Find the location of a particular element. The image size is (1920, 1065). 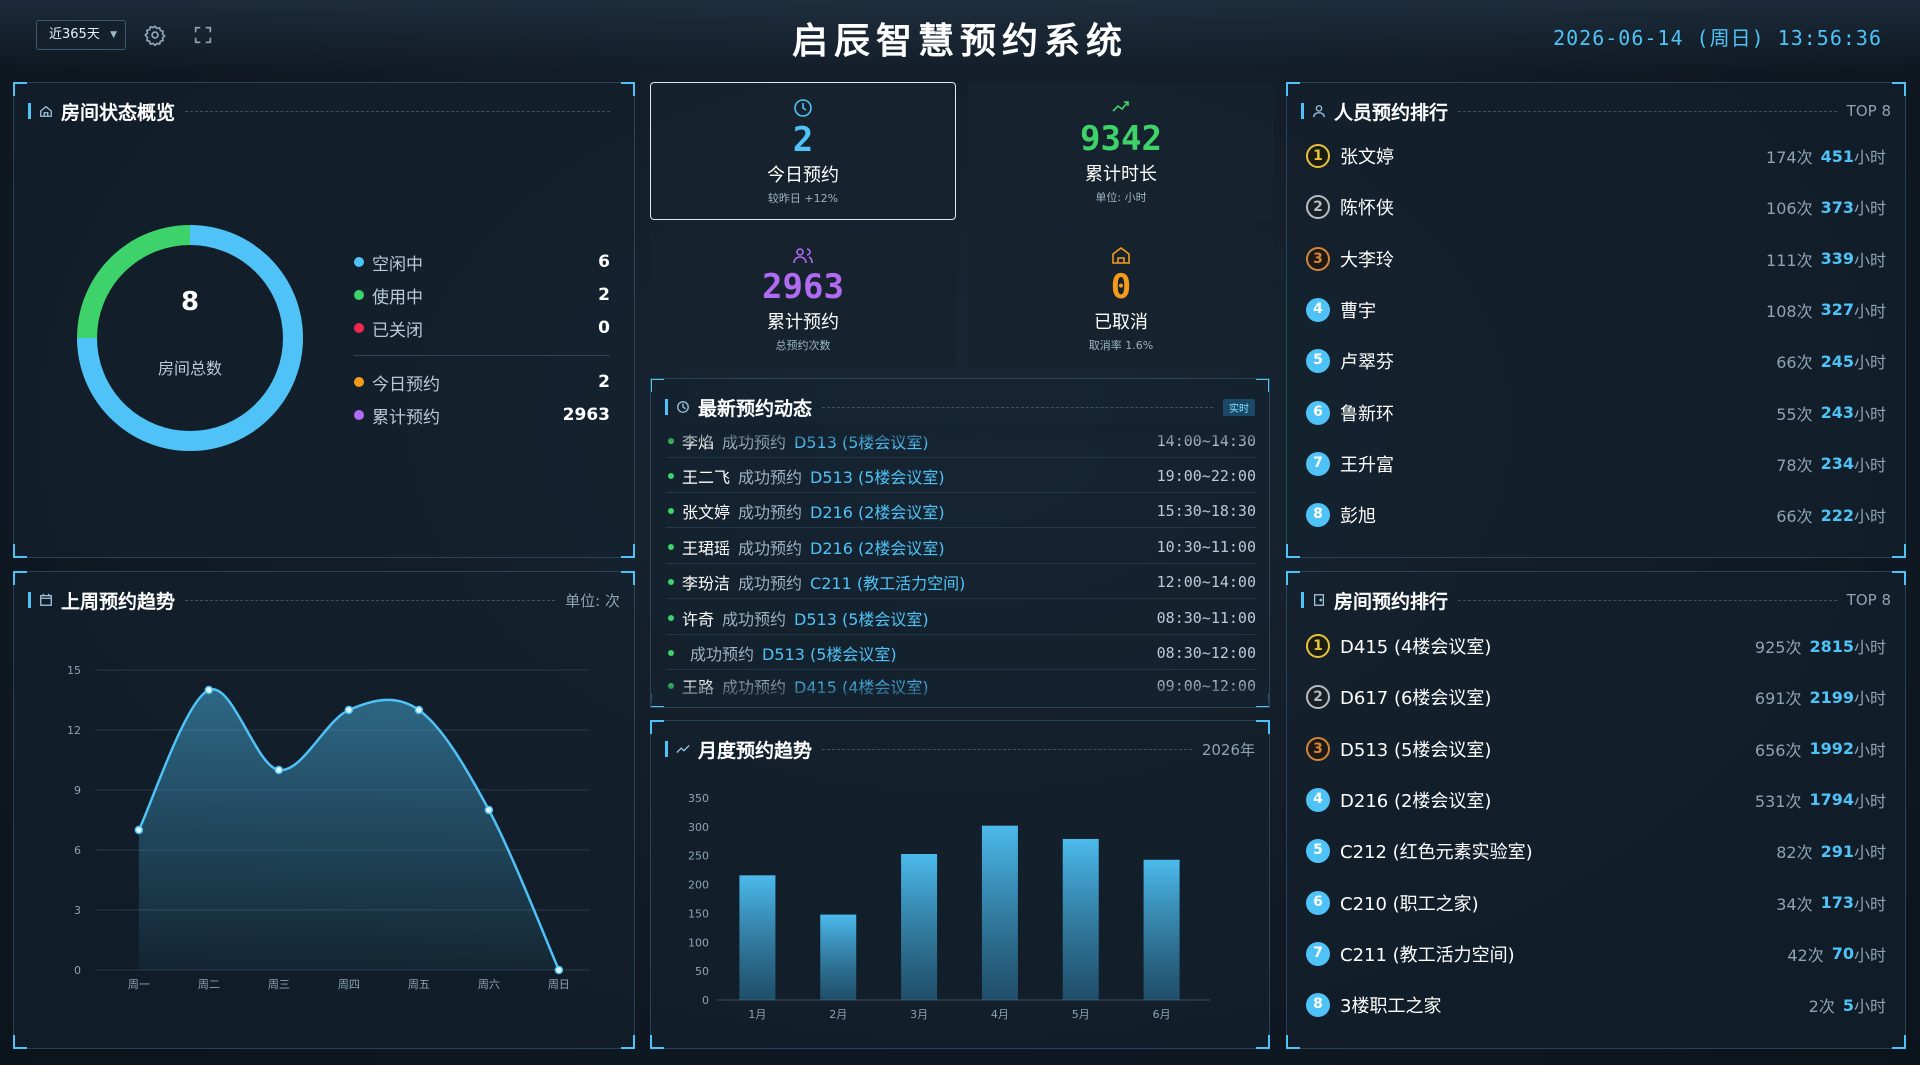

activity-item: 王二飞 成功预约 D513 (5楼会议室) 19:00~22:00 is located at coordinates (961, 476).